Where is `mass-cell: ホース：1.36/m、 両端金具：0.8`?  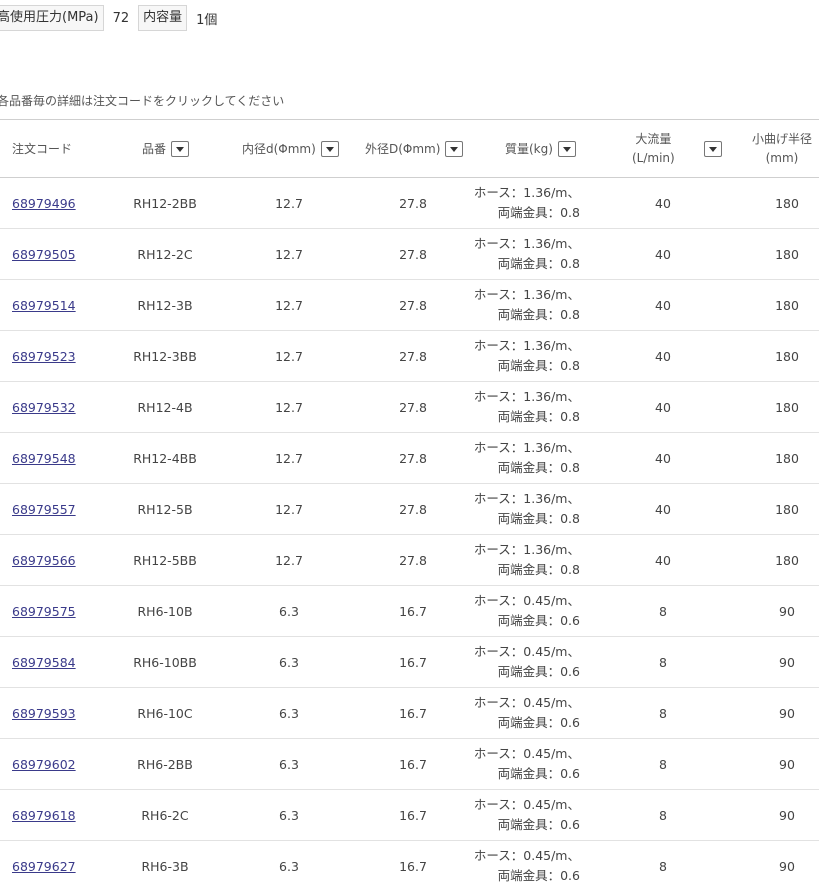
mass-cell: ホース：1.36/m、 両端金具：0.8 is located at coordinates (525, 356).